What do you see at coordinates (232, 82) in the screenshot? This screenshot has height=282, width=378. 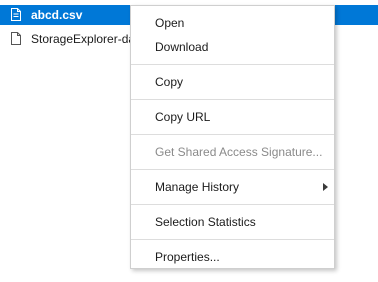 I see `menu-item-copy: Copy` at bounding box center [232, 82].